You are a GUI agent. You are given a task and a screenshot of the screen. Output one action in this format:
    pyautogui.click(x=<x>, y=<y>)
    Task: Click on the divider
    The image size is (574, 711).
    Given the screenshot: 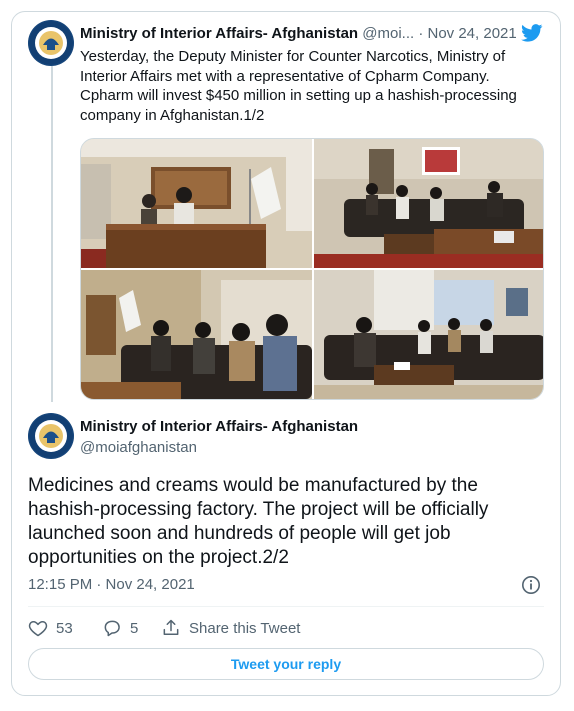 What is the action you would take?
    pyautogui.click(x=286, y=606)
    